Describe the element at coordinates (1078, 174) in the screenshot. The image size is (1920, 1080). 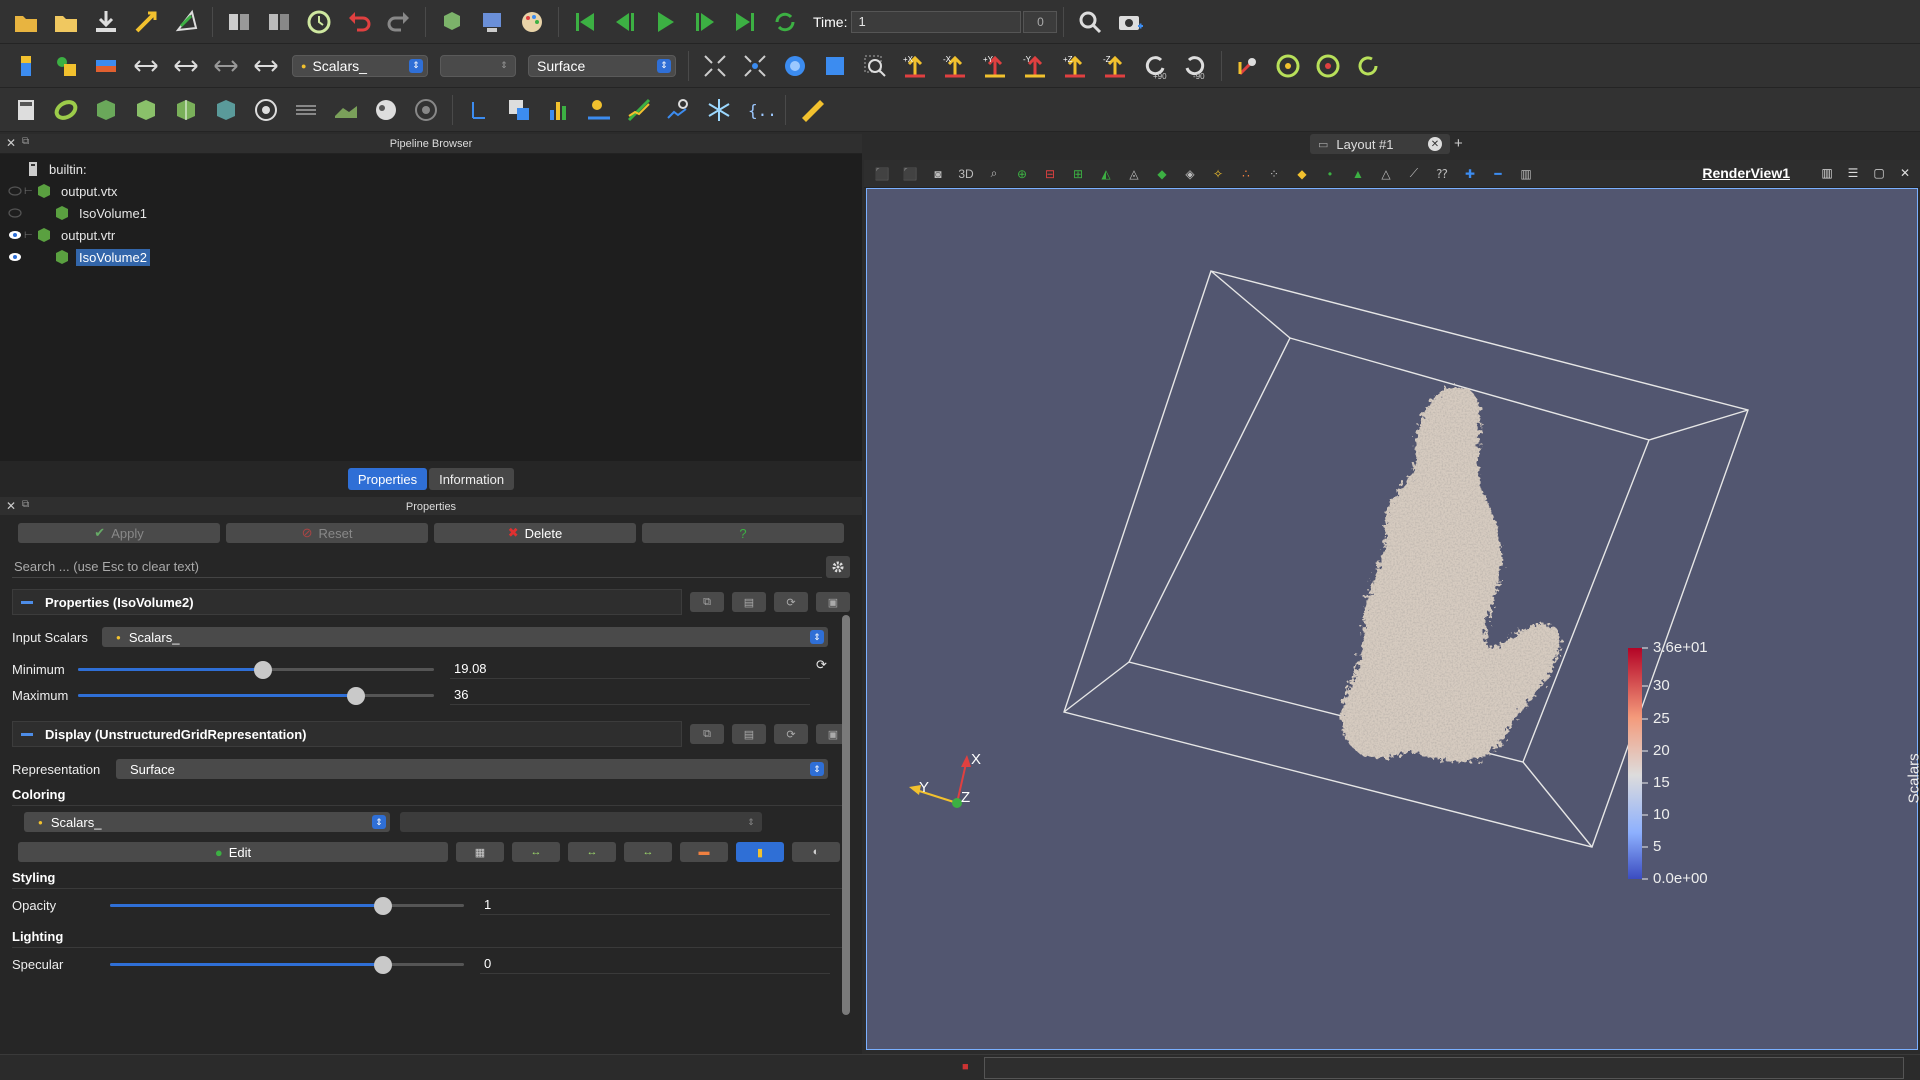
I see `select-cells-through-icon: ⊞` at that location.